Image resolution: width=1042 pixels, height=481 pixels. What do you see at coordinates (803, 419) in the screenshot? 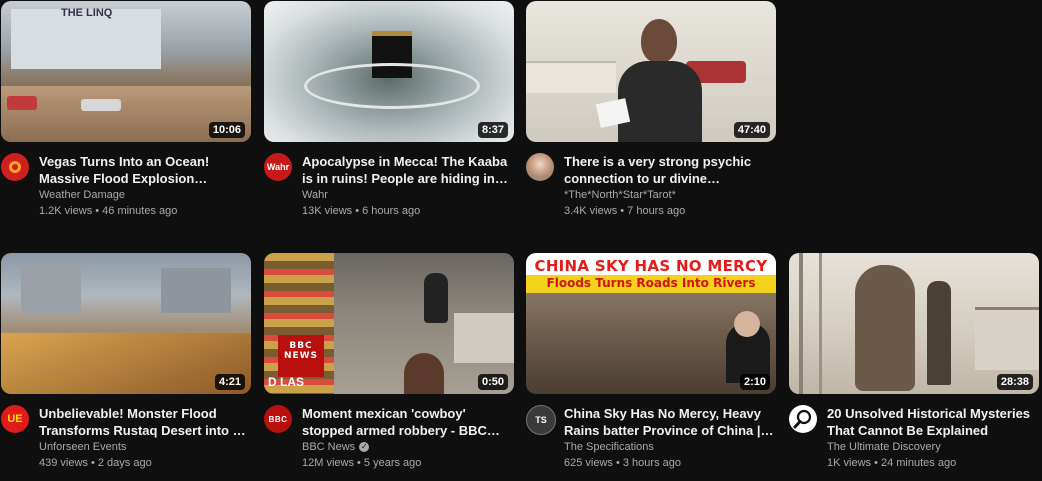
I see `magnifier-avatar-icon` at bounding box center [803, 419].